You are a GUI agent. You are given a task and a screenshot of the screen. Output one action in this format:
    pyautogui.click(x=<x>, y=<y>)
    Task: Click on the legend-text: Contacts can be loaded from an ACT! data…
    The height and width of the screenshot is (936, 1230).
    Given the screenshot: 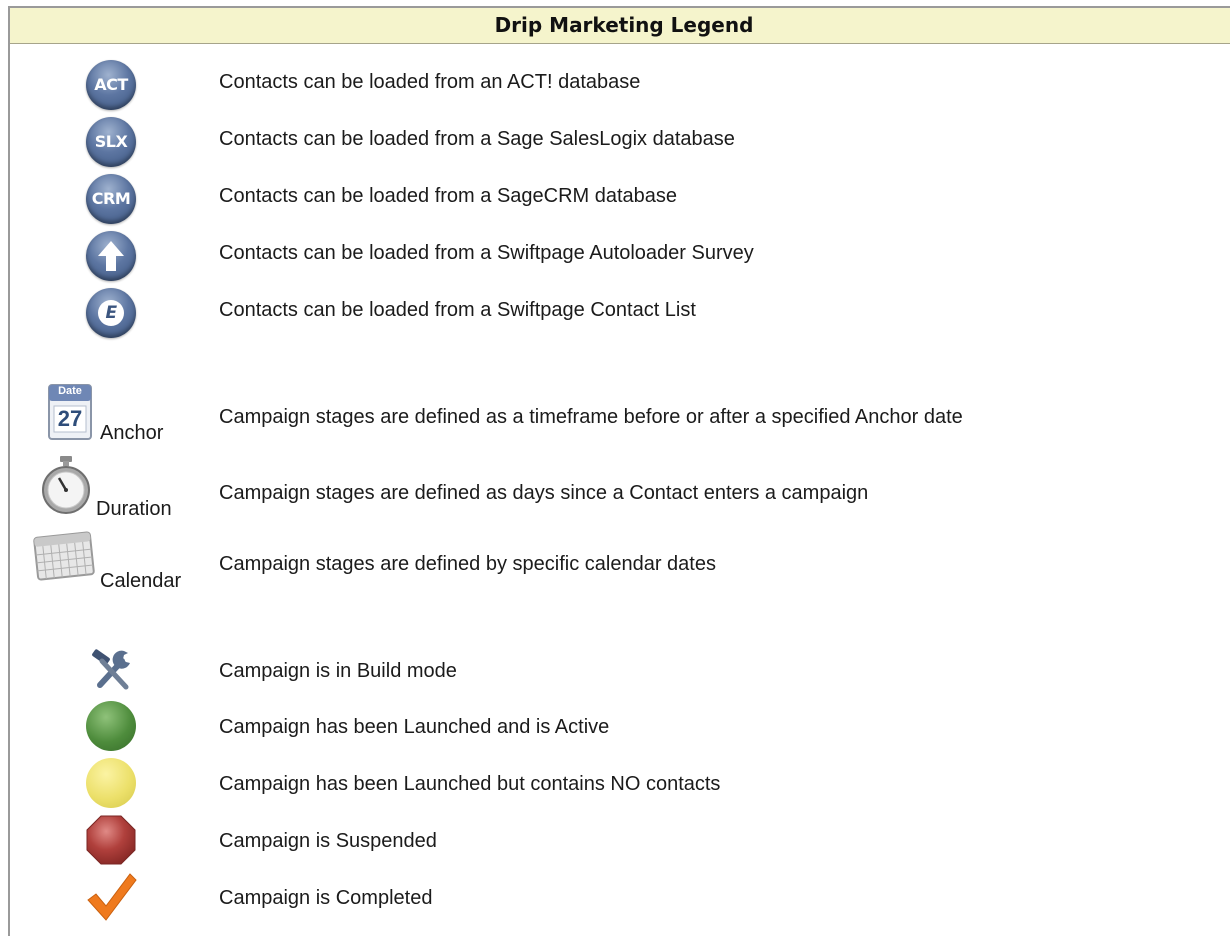 What is the action you would take?
    pyautogui.click(x=430, y=82)
    